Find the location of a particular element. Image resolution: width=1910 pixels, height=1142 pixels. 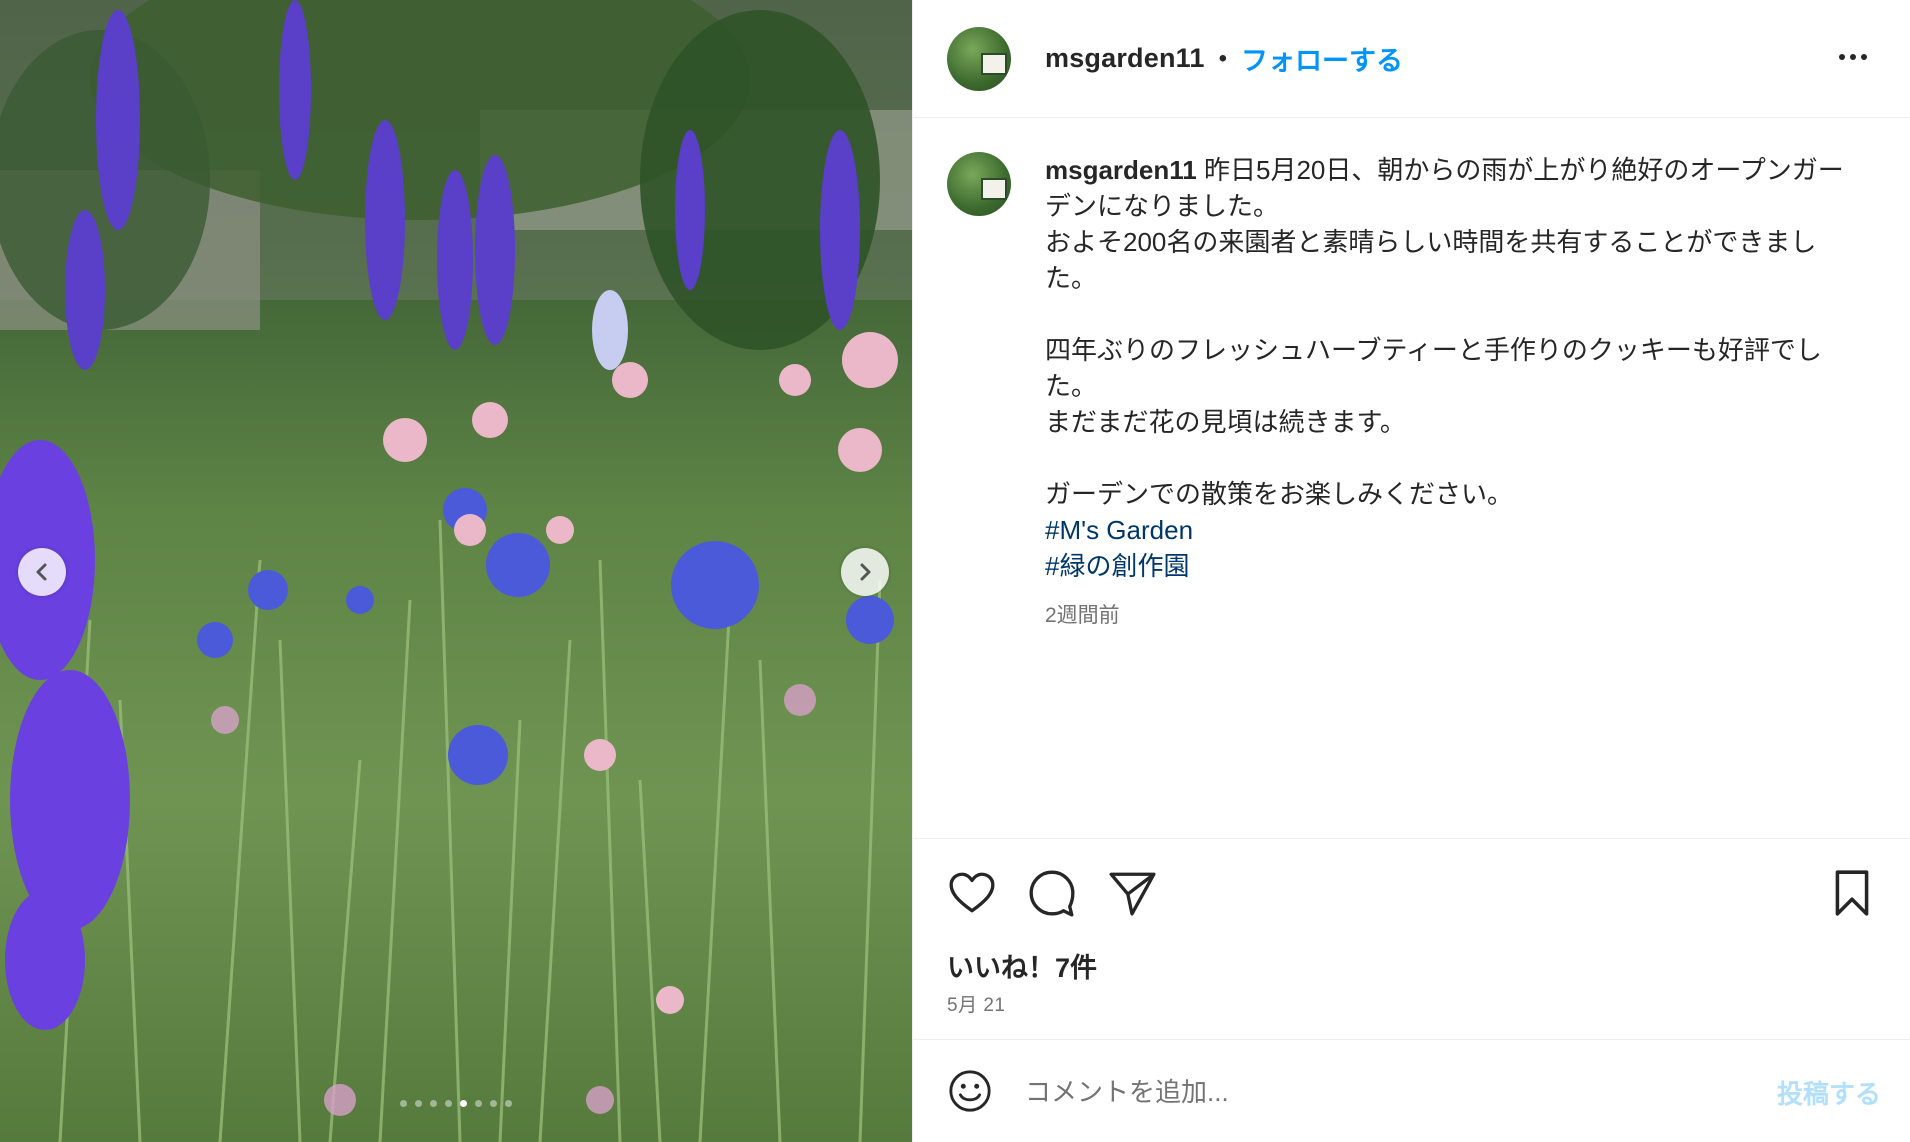

send-icon is located at coordinates (1132, 894).